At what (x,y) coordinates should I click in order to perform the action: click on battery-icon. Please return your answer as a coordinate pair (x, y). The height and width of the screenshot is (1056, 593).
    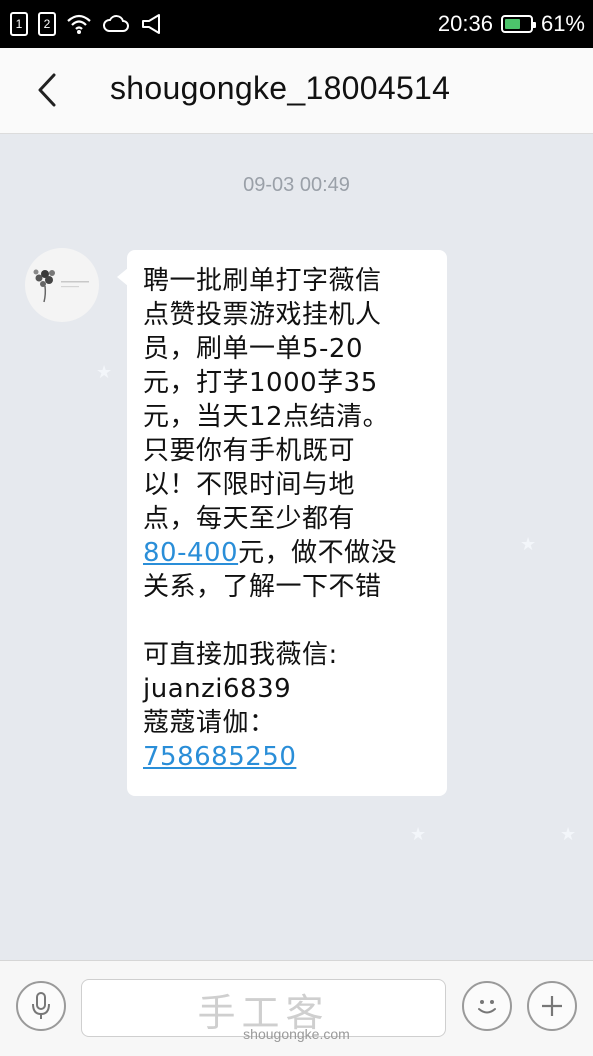
    Looking at the image, I should click on (518, 24).